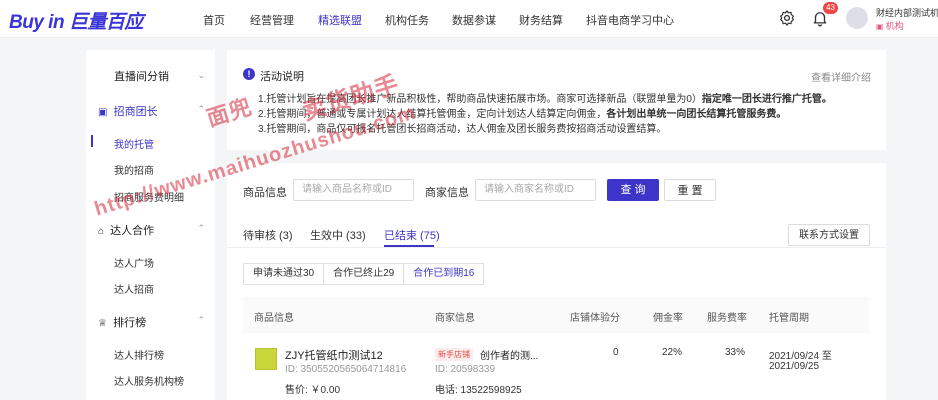 This screenshot has width=938, height=400. Describe the element at coordinates (443, 274) in the screenshot. I see `subtab-expired: 合作已到期16` at that location.